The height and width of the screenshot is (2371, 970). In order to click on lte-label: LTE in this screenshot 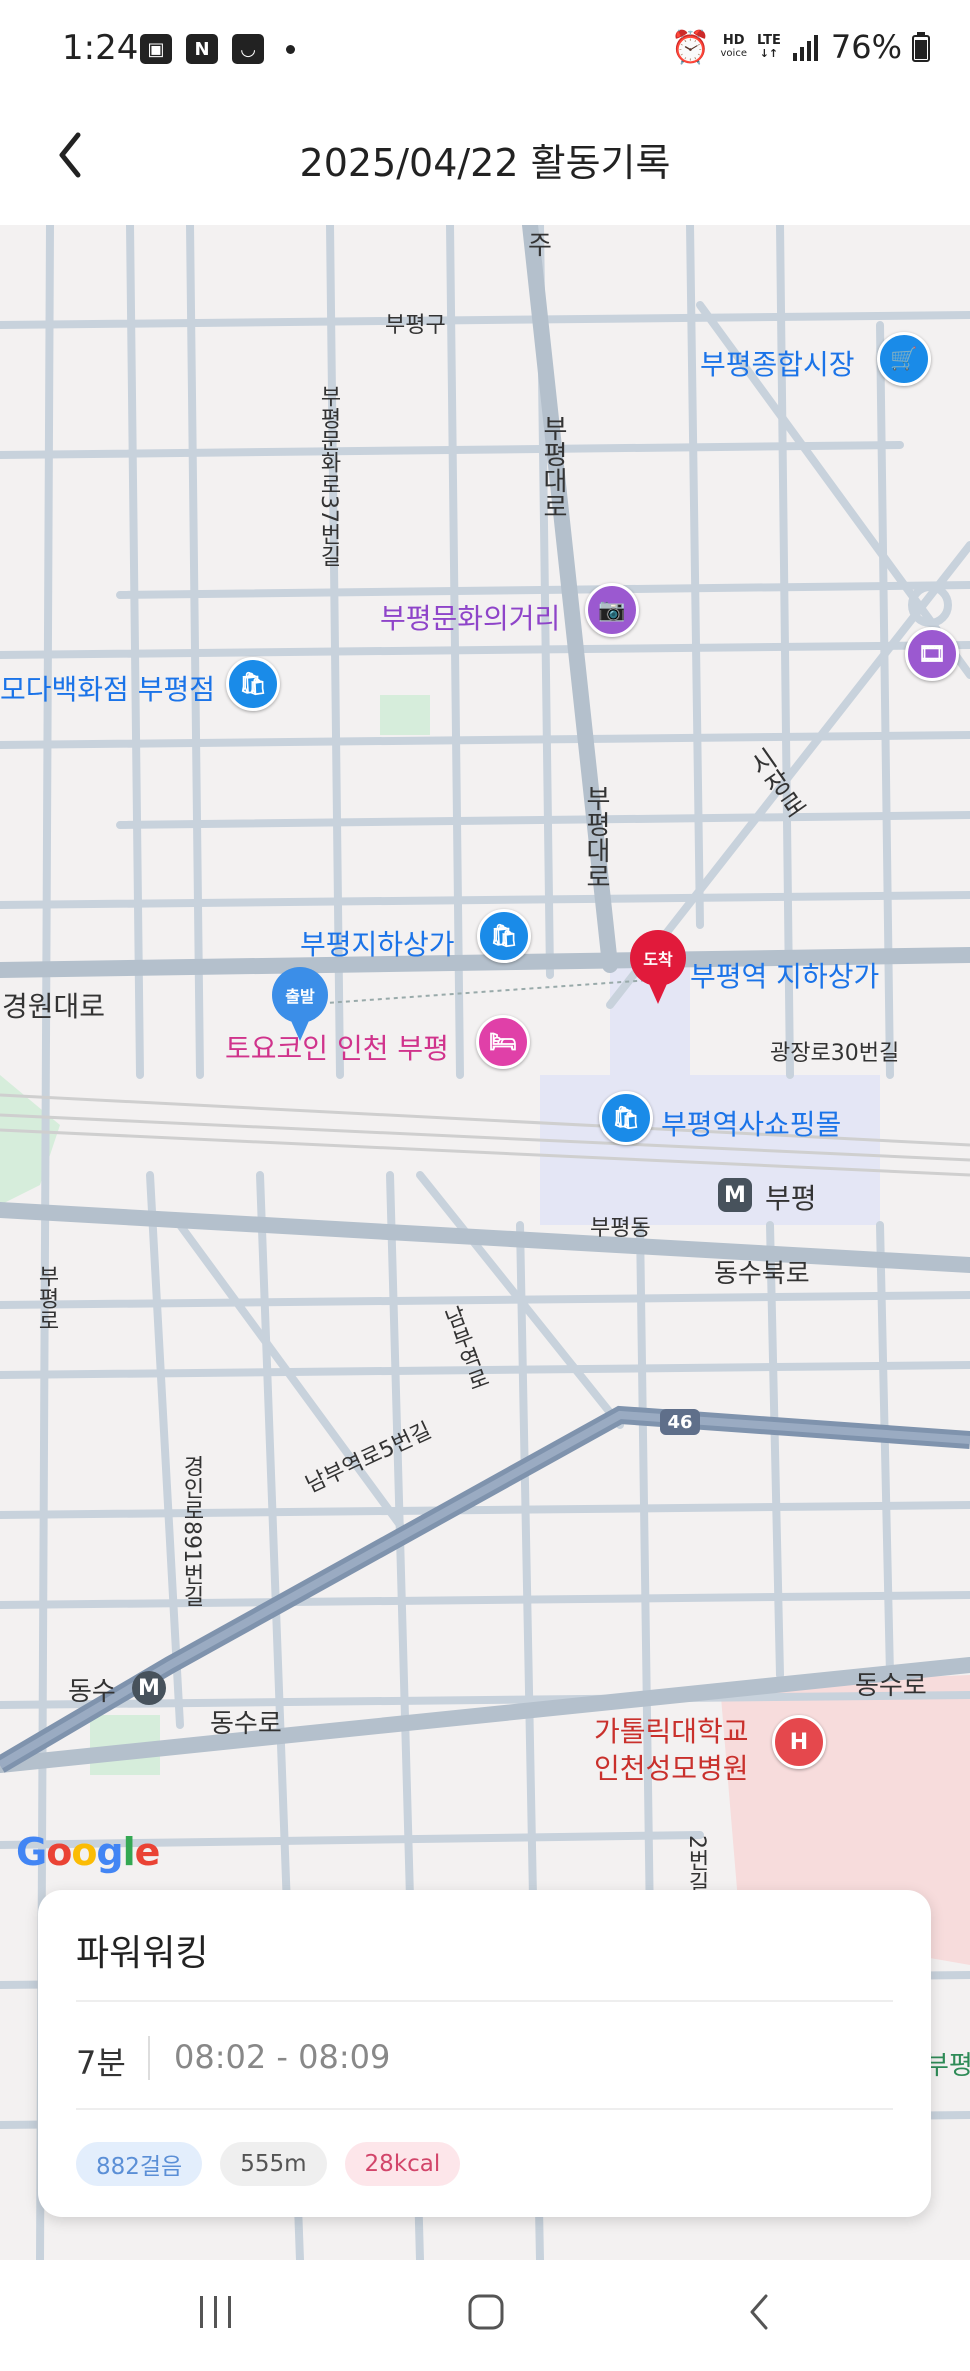, I will do `click(768, 40)`.